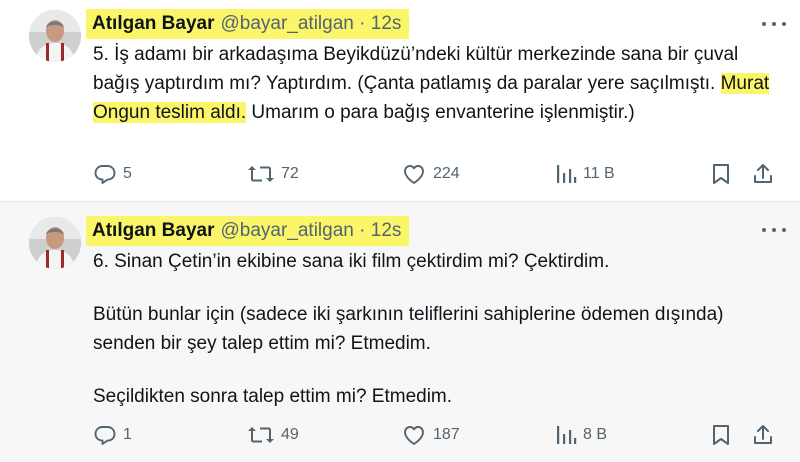 This screenshot has height=462, width=800. I want to click on retweet-count: 72, so click(290, 173).